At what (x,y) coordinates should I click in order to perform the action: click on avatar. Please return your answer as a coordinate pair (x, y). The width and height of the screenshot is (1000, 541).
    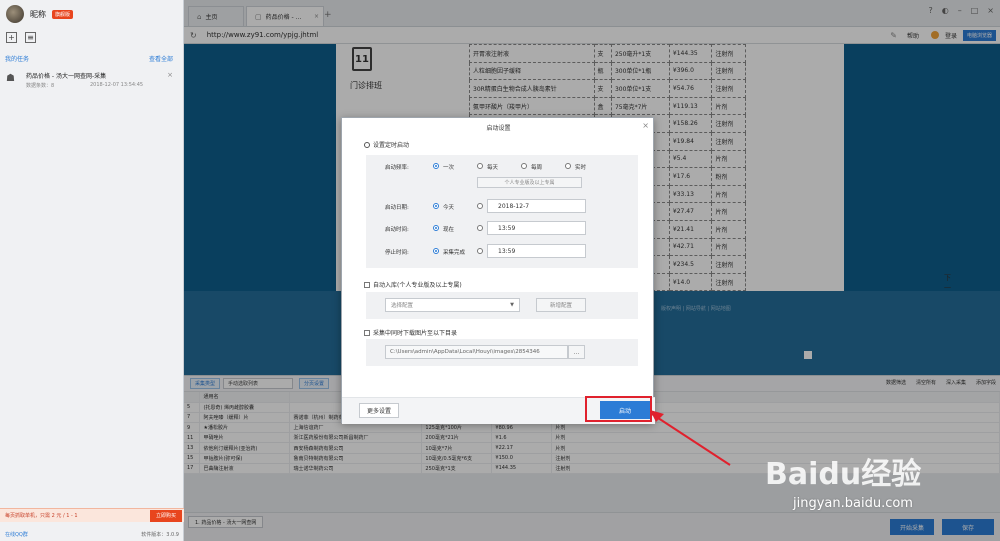
    Looking at the image, I should click on (15, 14).